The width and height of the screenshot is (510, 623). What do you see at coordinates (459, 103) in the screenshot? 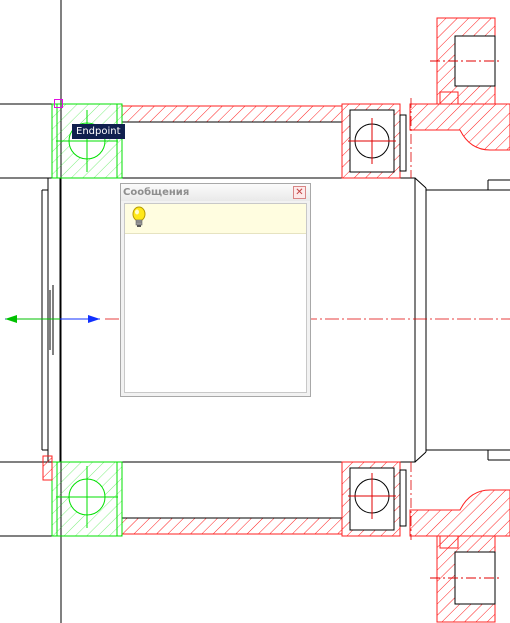
I see `right-flange-top` at bounding box center [459, 103].